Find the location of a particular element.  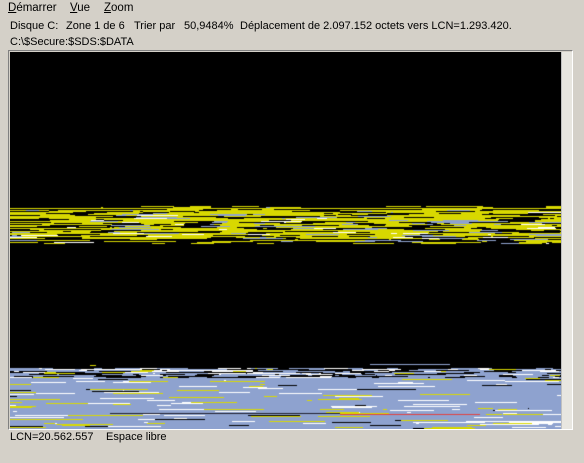

percent-label: 50,9484% is located at coordinates (209, 26).